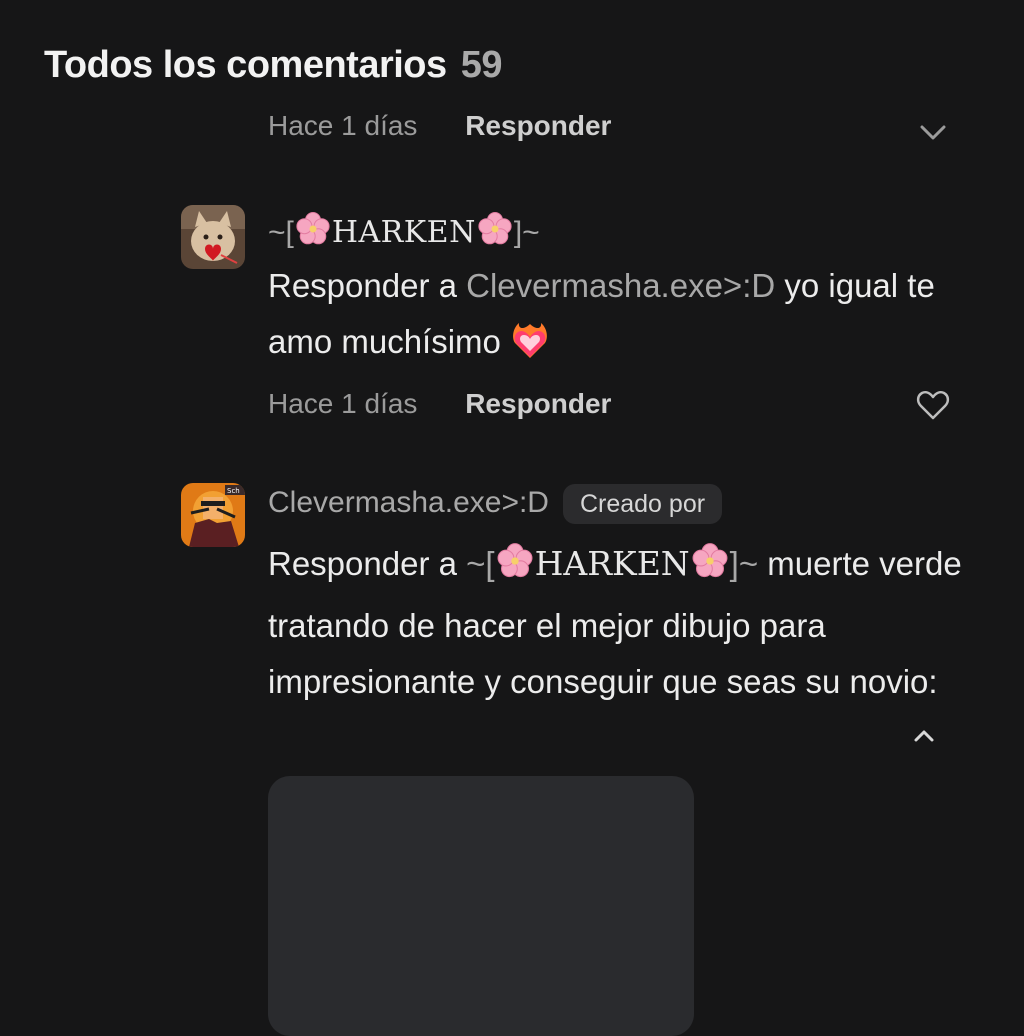  I want to click on svg-text: Sch, so click(233, 491).